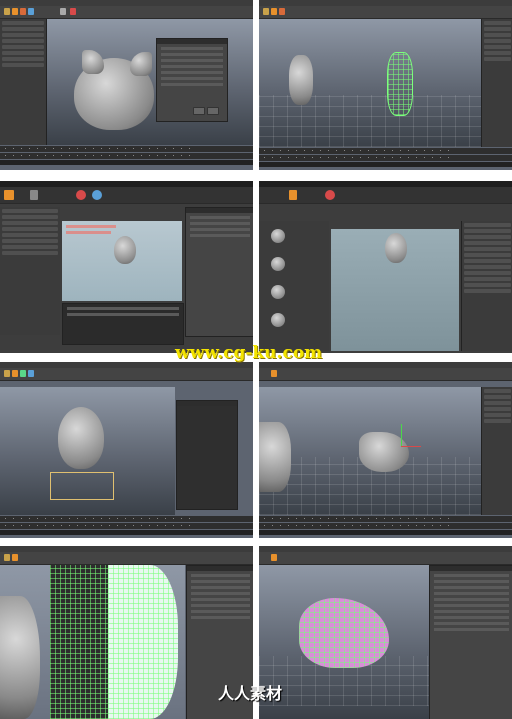  What do you see at coordinates (20, 657) in the screenshot?
I see `ear-model` at bounding box center [20, 657].